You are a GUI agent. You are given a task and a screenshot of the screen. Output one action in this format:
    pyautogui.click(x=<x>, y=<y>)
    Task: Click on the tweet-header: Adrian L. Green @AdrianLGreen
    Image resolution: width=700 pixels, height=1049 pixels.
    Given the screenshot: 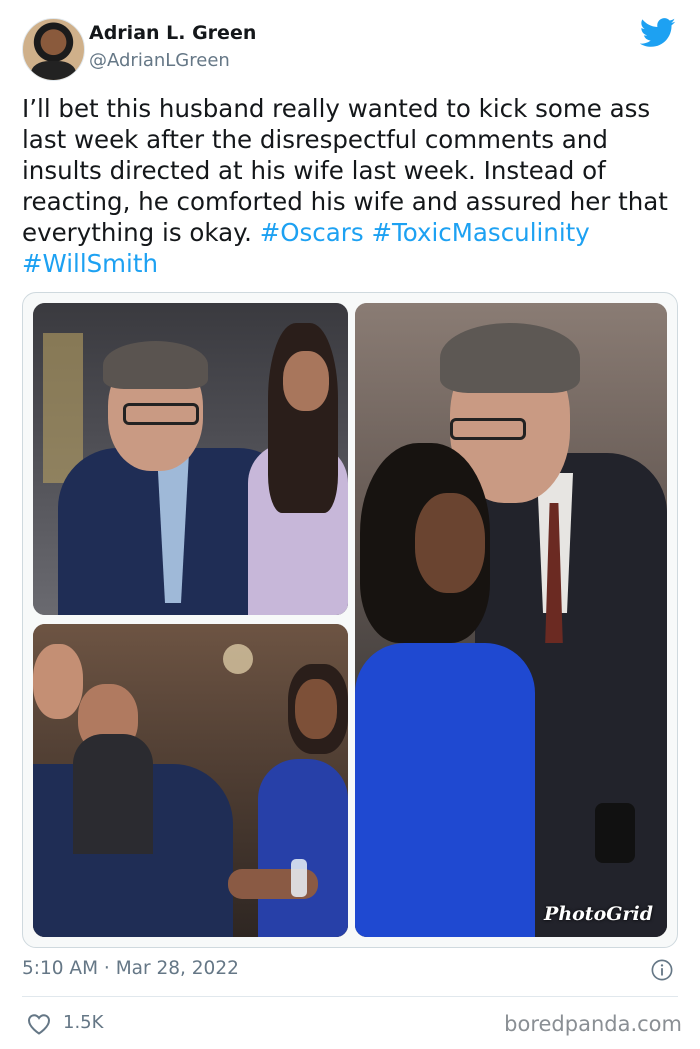 What is the action you would take?
    pyautogui.click(x=350, y=48)
    